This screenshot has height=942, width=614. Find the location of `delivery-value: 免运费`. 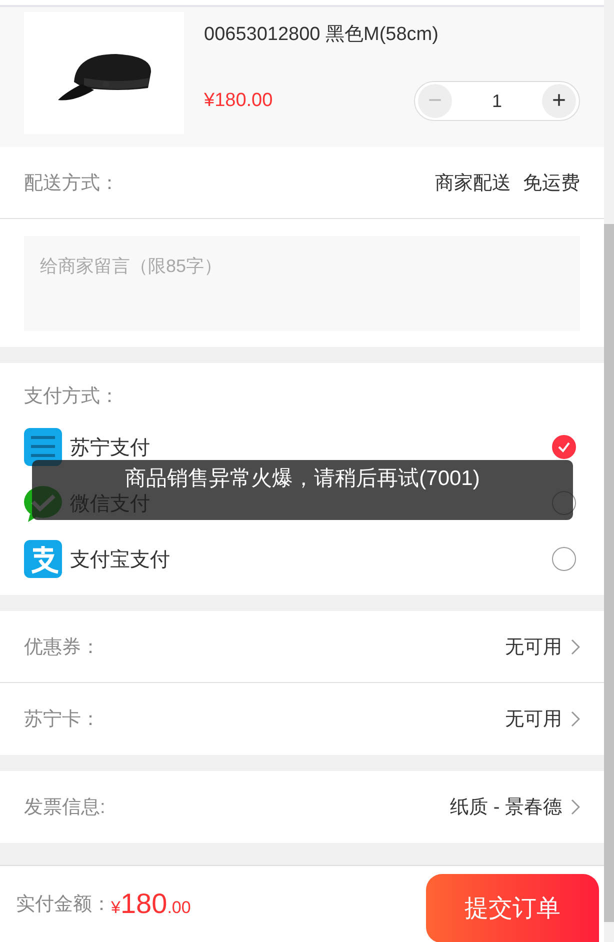

delivery-value: 免运费 is located at coordinates (551, 184).